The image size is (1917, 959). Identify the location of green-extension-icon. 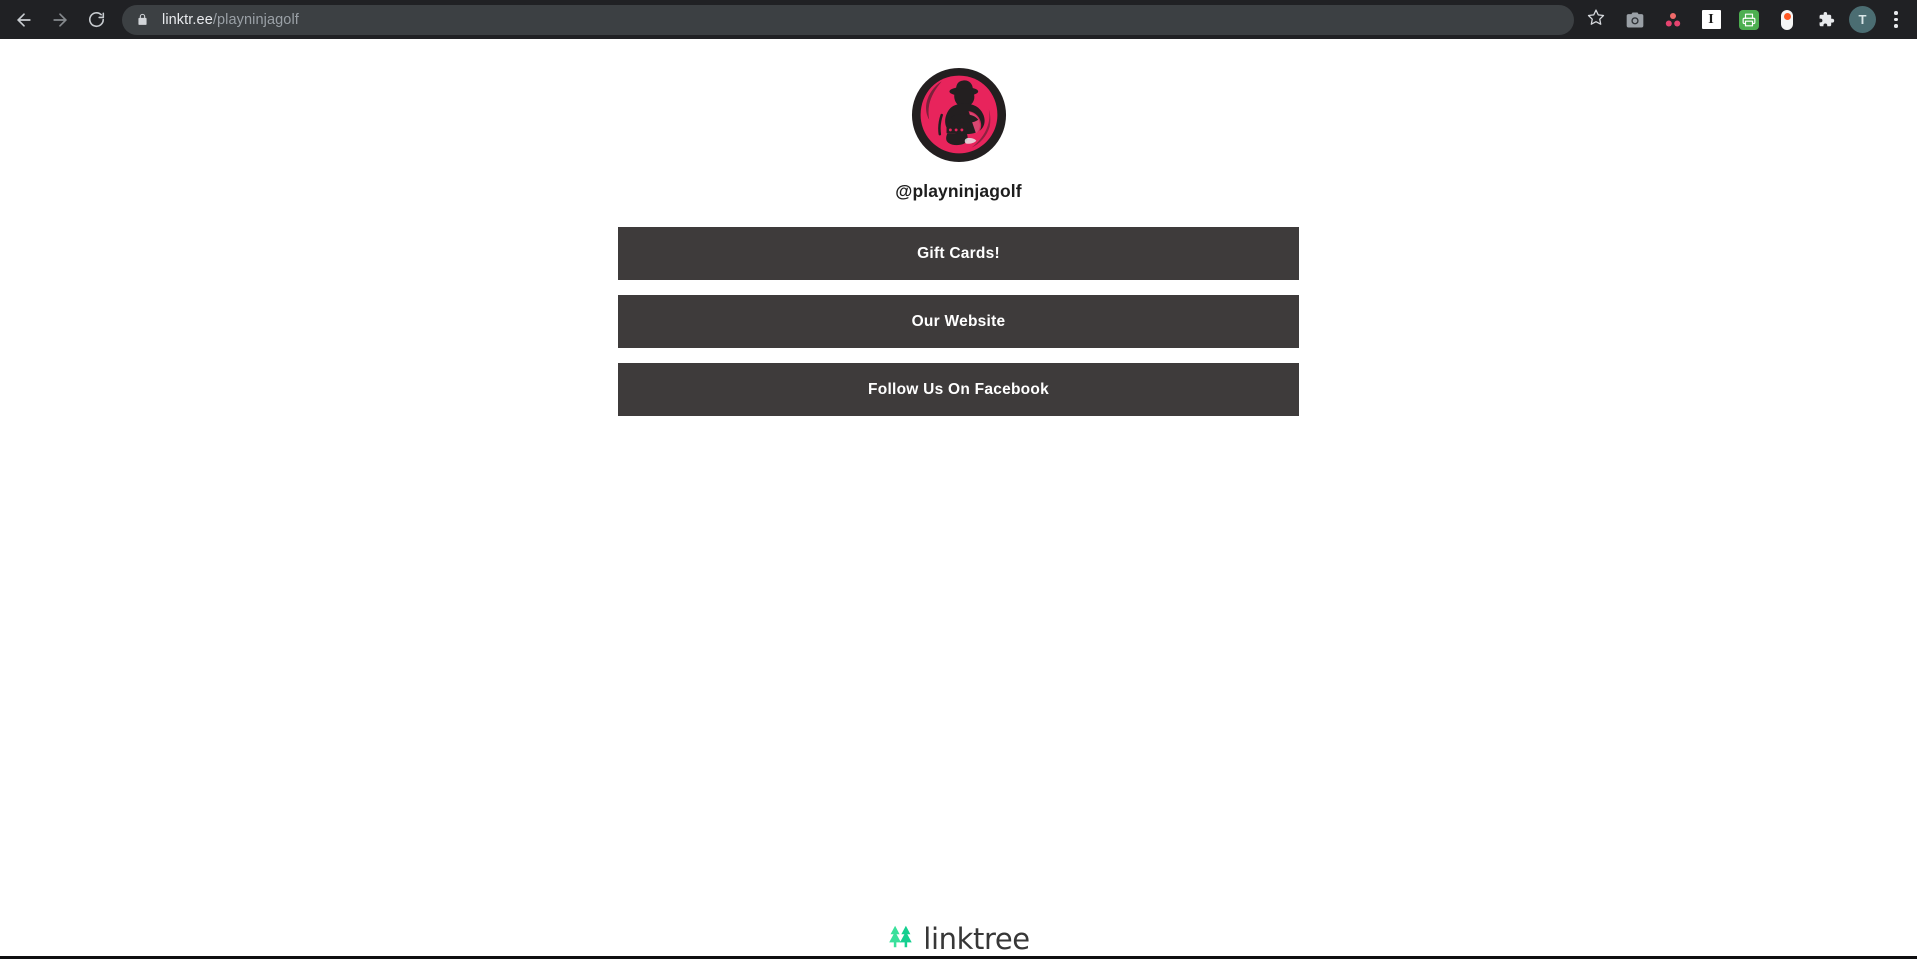
(1749, 20).